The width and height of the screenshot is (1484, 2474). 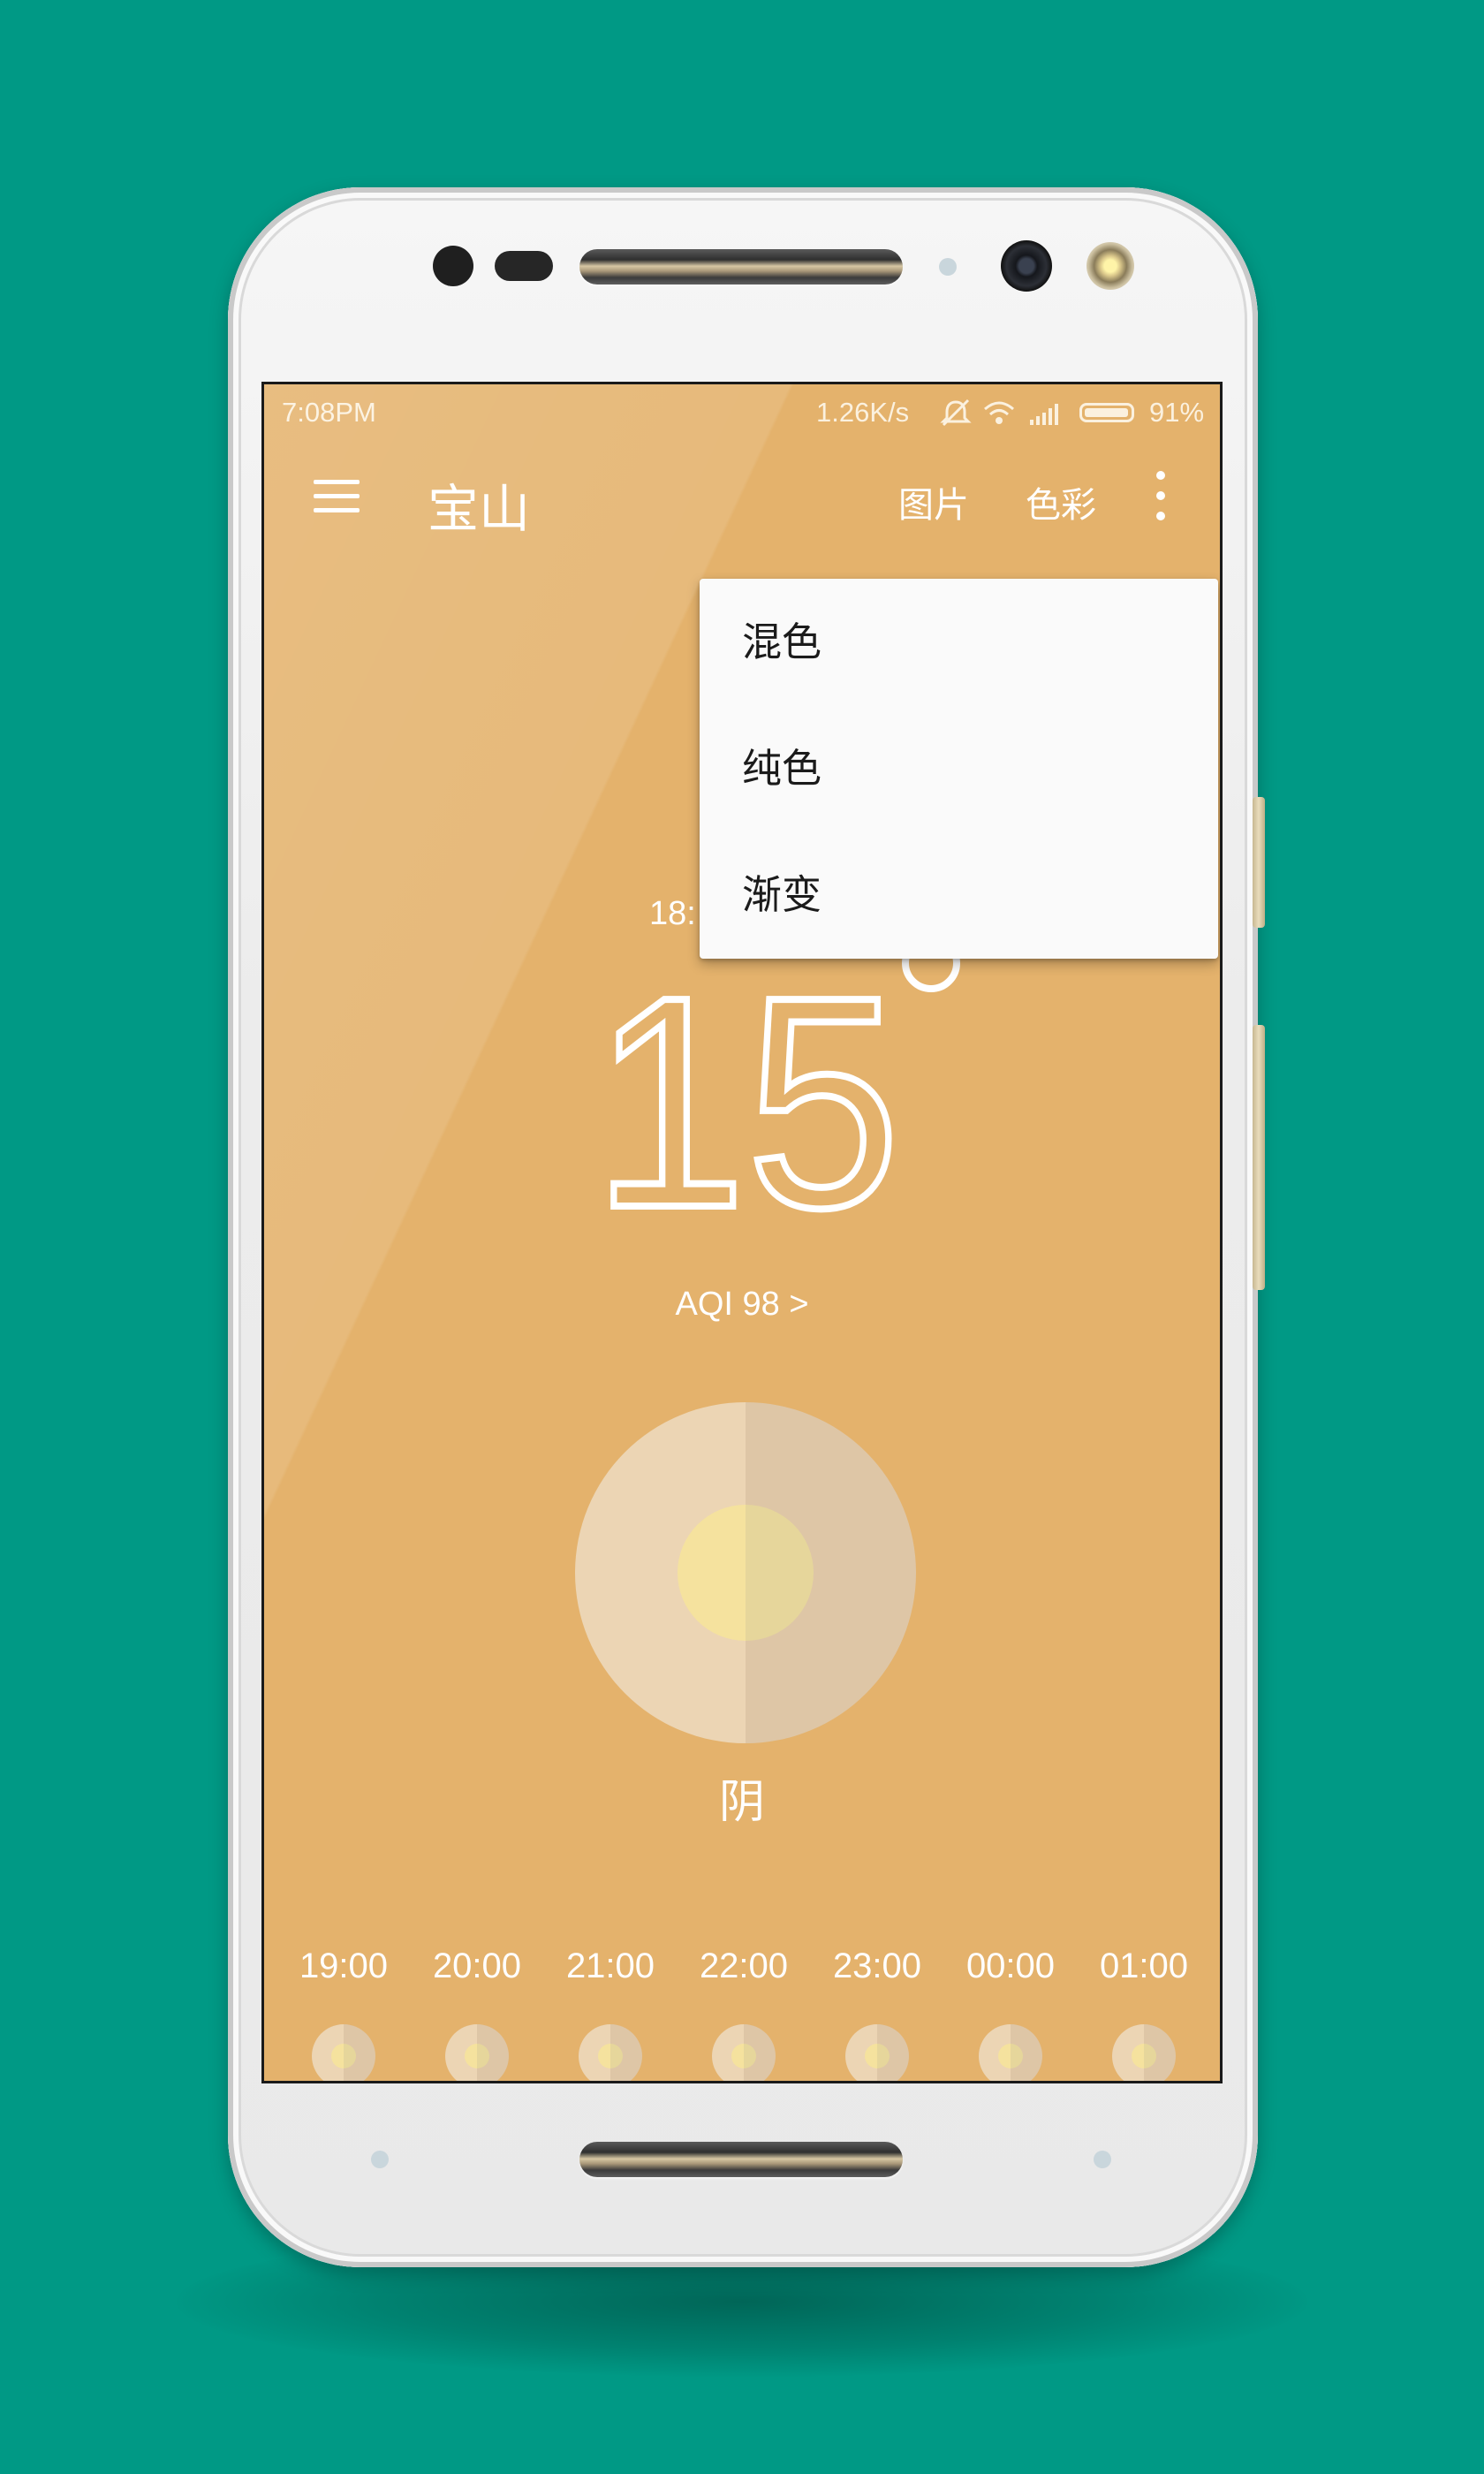 What do you see at coordinates (524, 266) in the screenshot?
I see `light-sensor` at bounding box center [524, 266].